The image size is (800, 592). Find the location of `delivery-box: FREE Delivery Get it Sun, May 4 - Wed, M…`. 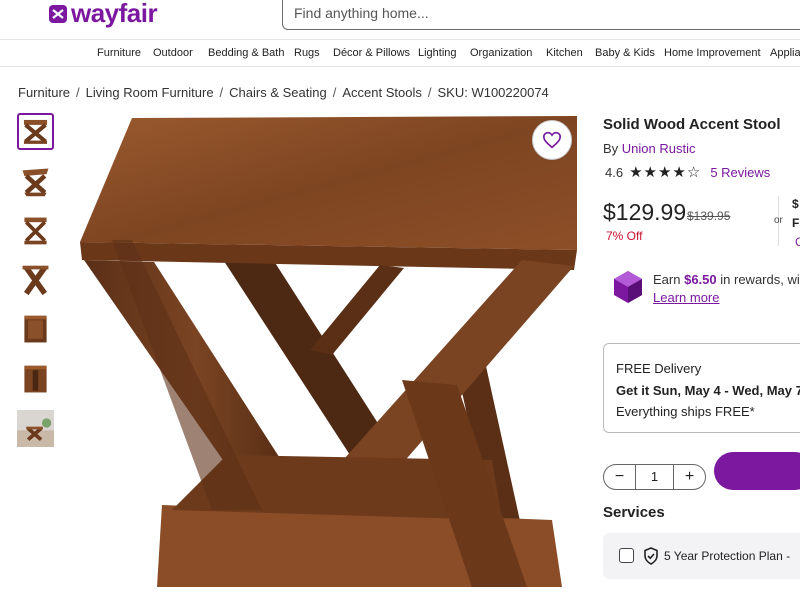

delivery-box: FREE Delivery Get it Sun, May 4 - Wed, M… is located at coordinates (701, 388).